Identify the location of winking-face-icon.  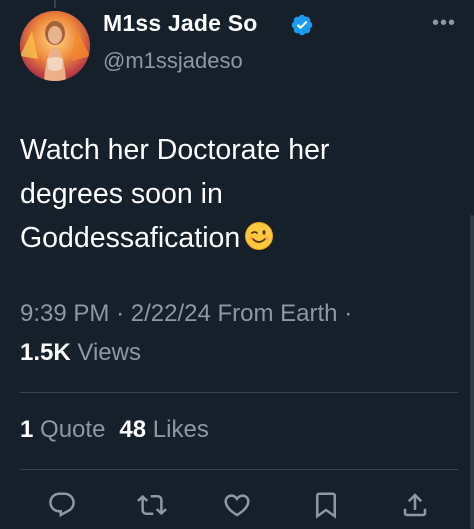
(259, 236).